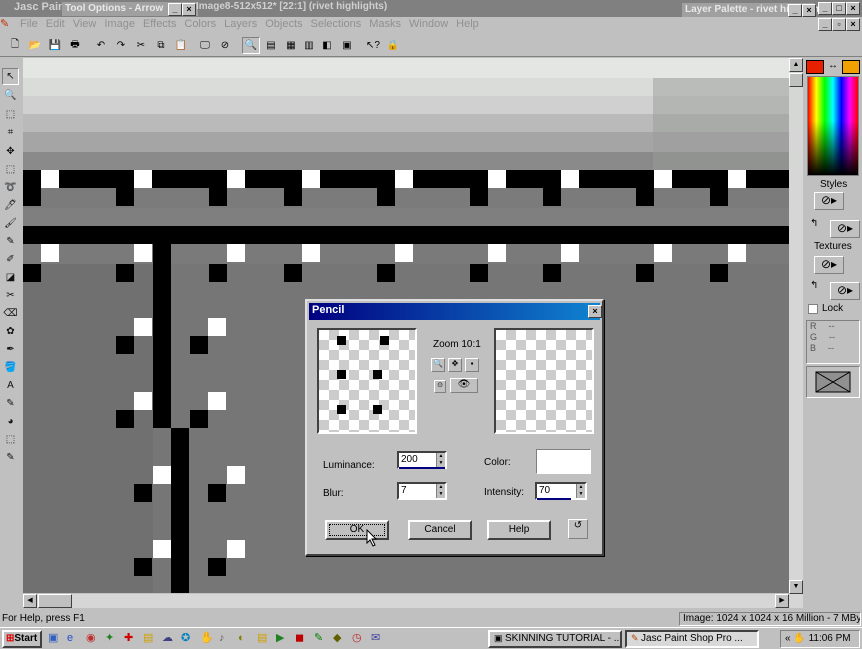  I want to click on overview-icon: ▣, so click(347, 45).